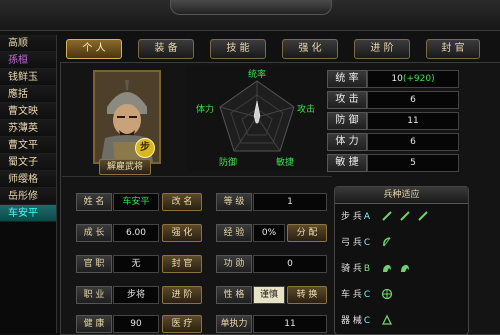 Image resolution: width=500 pixels, height=335 pixels. I want to click on arms-adaptation-panel: 兵种适应 步 兵A 弓 兵C 骑 兵B 车 兵C 器 械 C, so click(401, 260).